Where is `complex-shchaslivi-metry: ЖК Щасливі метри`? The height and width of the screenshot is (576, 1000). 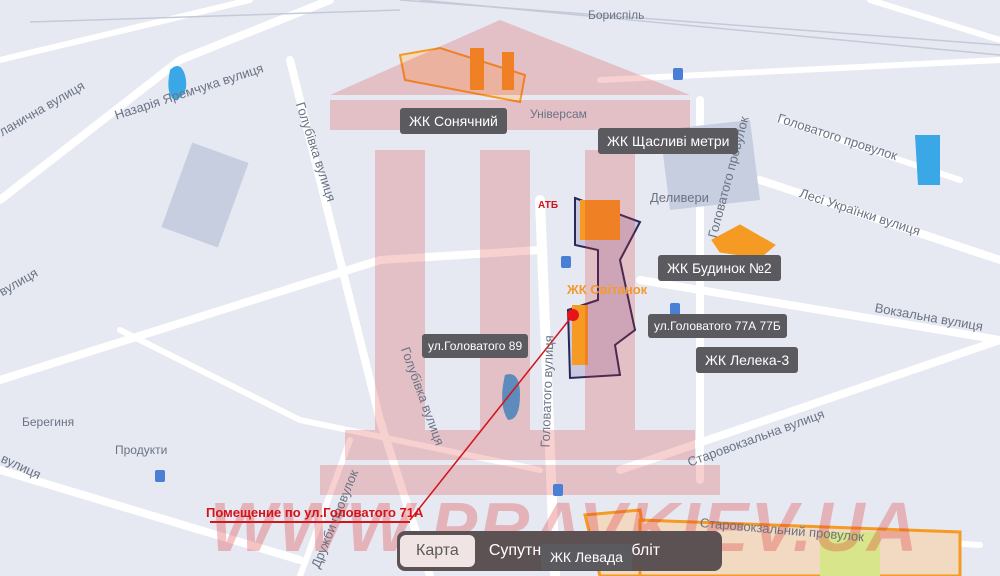 complex-shchaslivi-metry: ЖК Щасливі метри is located at coordinates (668, 141).